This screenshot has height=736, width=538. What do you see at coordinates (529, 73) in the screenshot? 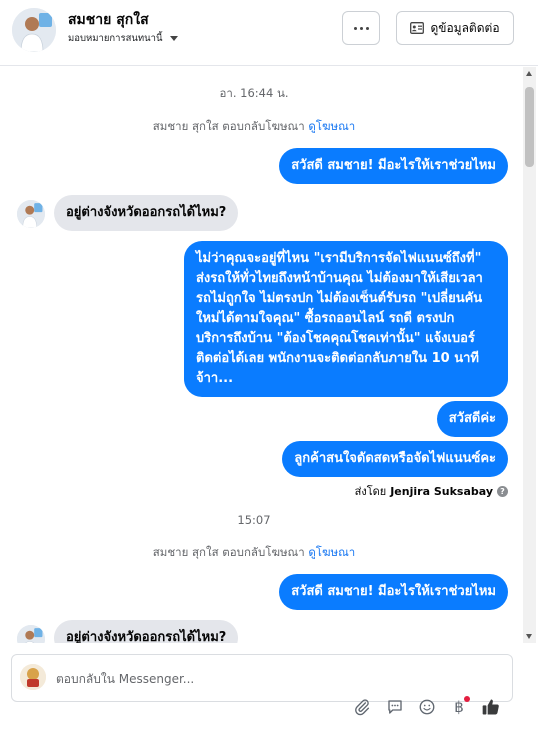
I see `scroll-up-arrow-icon` at bounding box center [529, 73].